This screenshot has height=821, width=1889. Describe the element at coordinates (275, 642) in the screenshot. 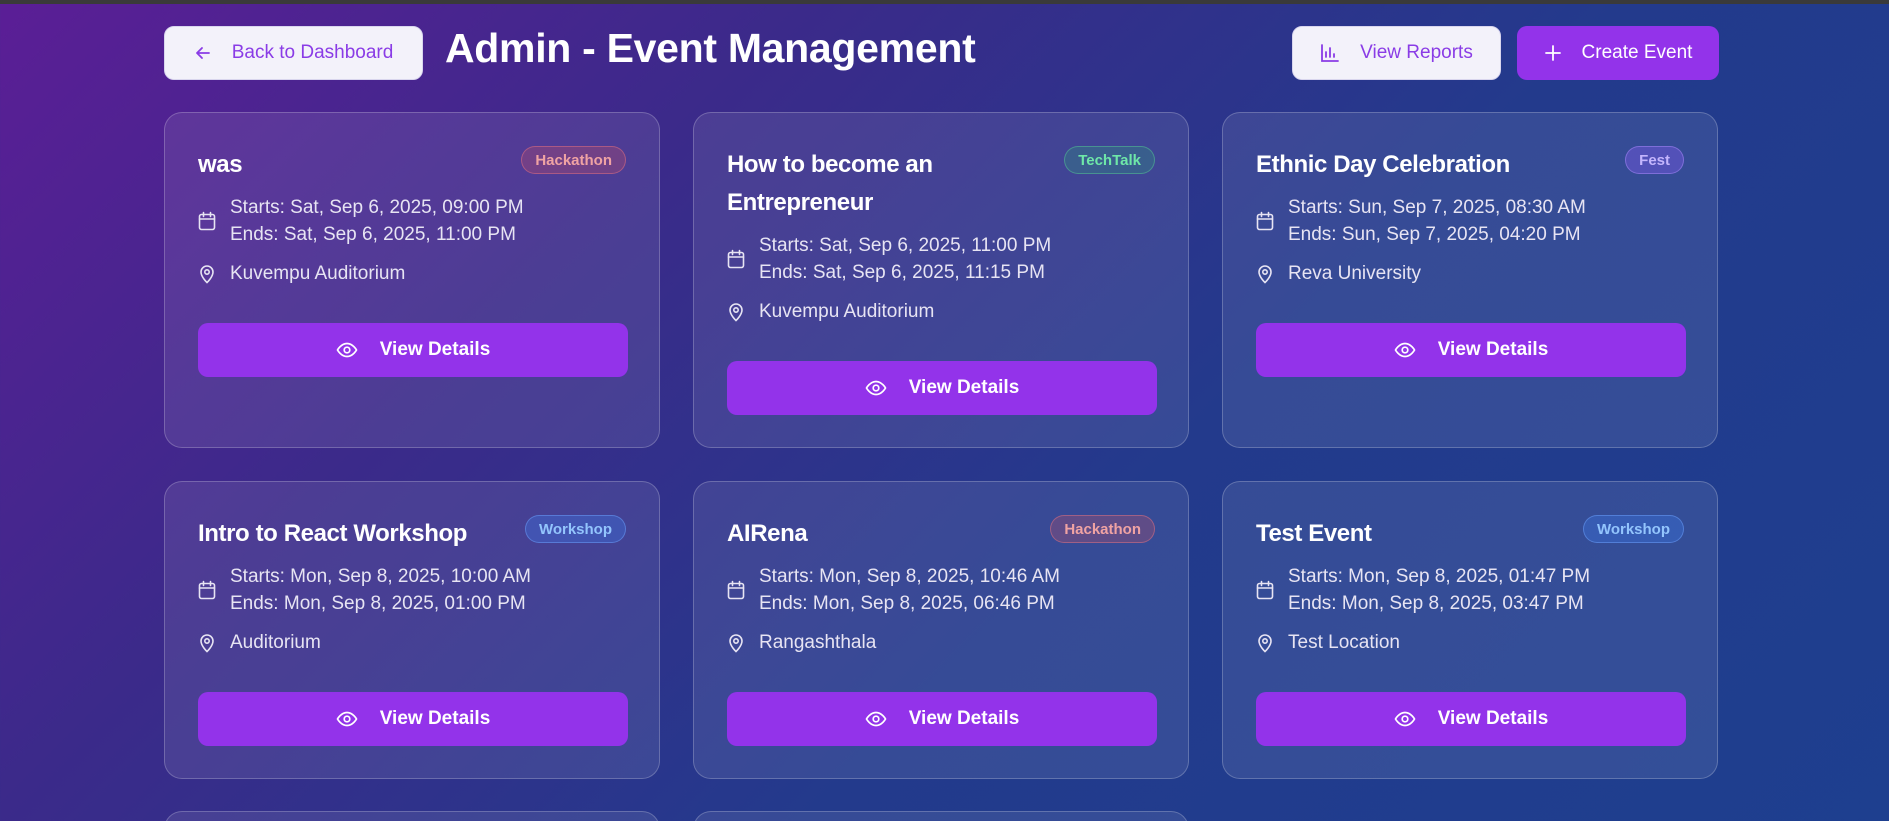

I see `location-label: Auditorium` at that location.